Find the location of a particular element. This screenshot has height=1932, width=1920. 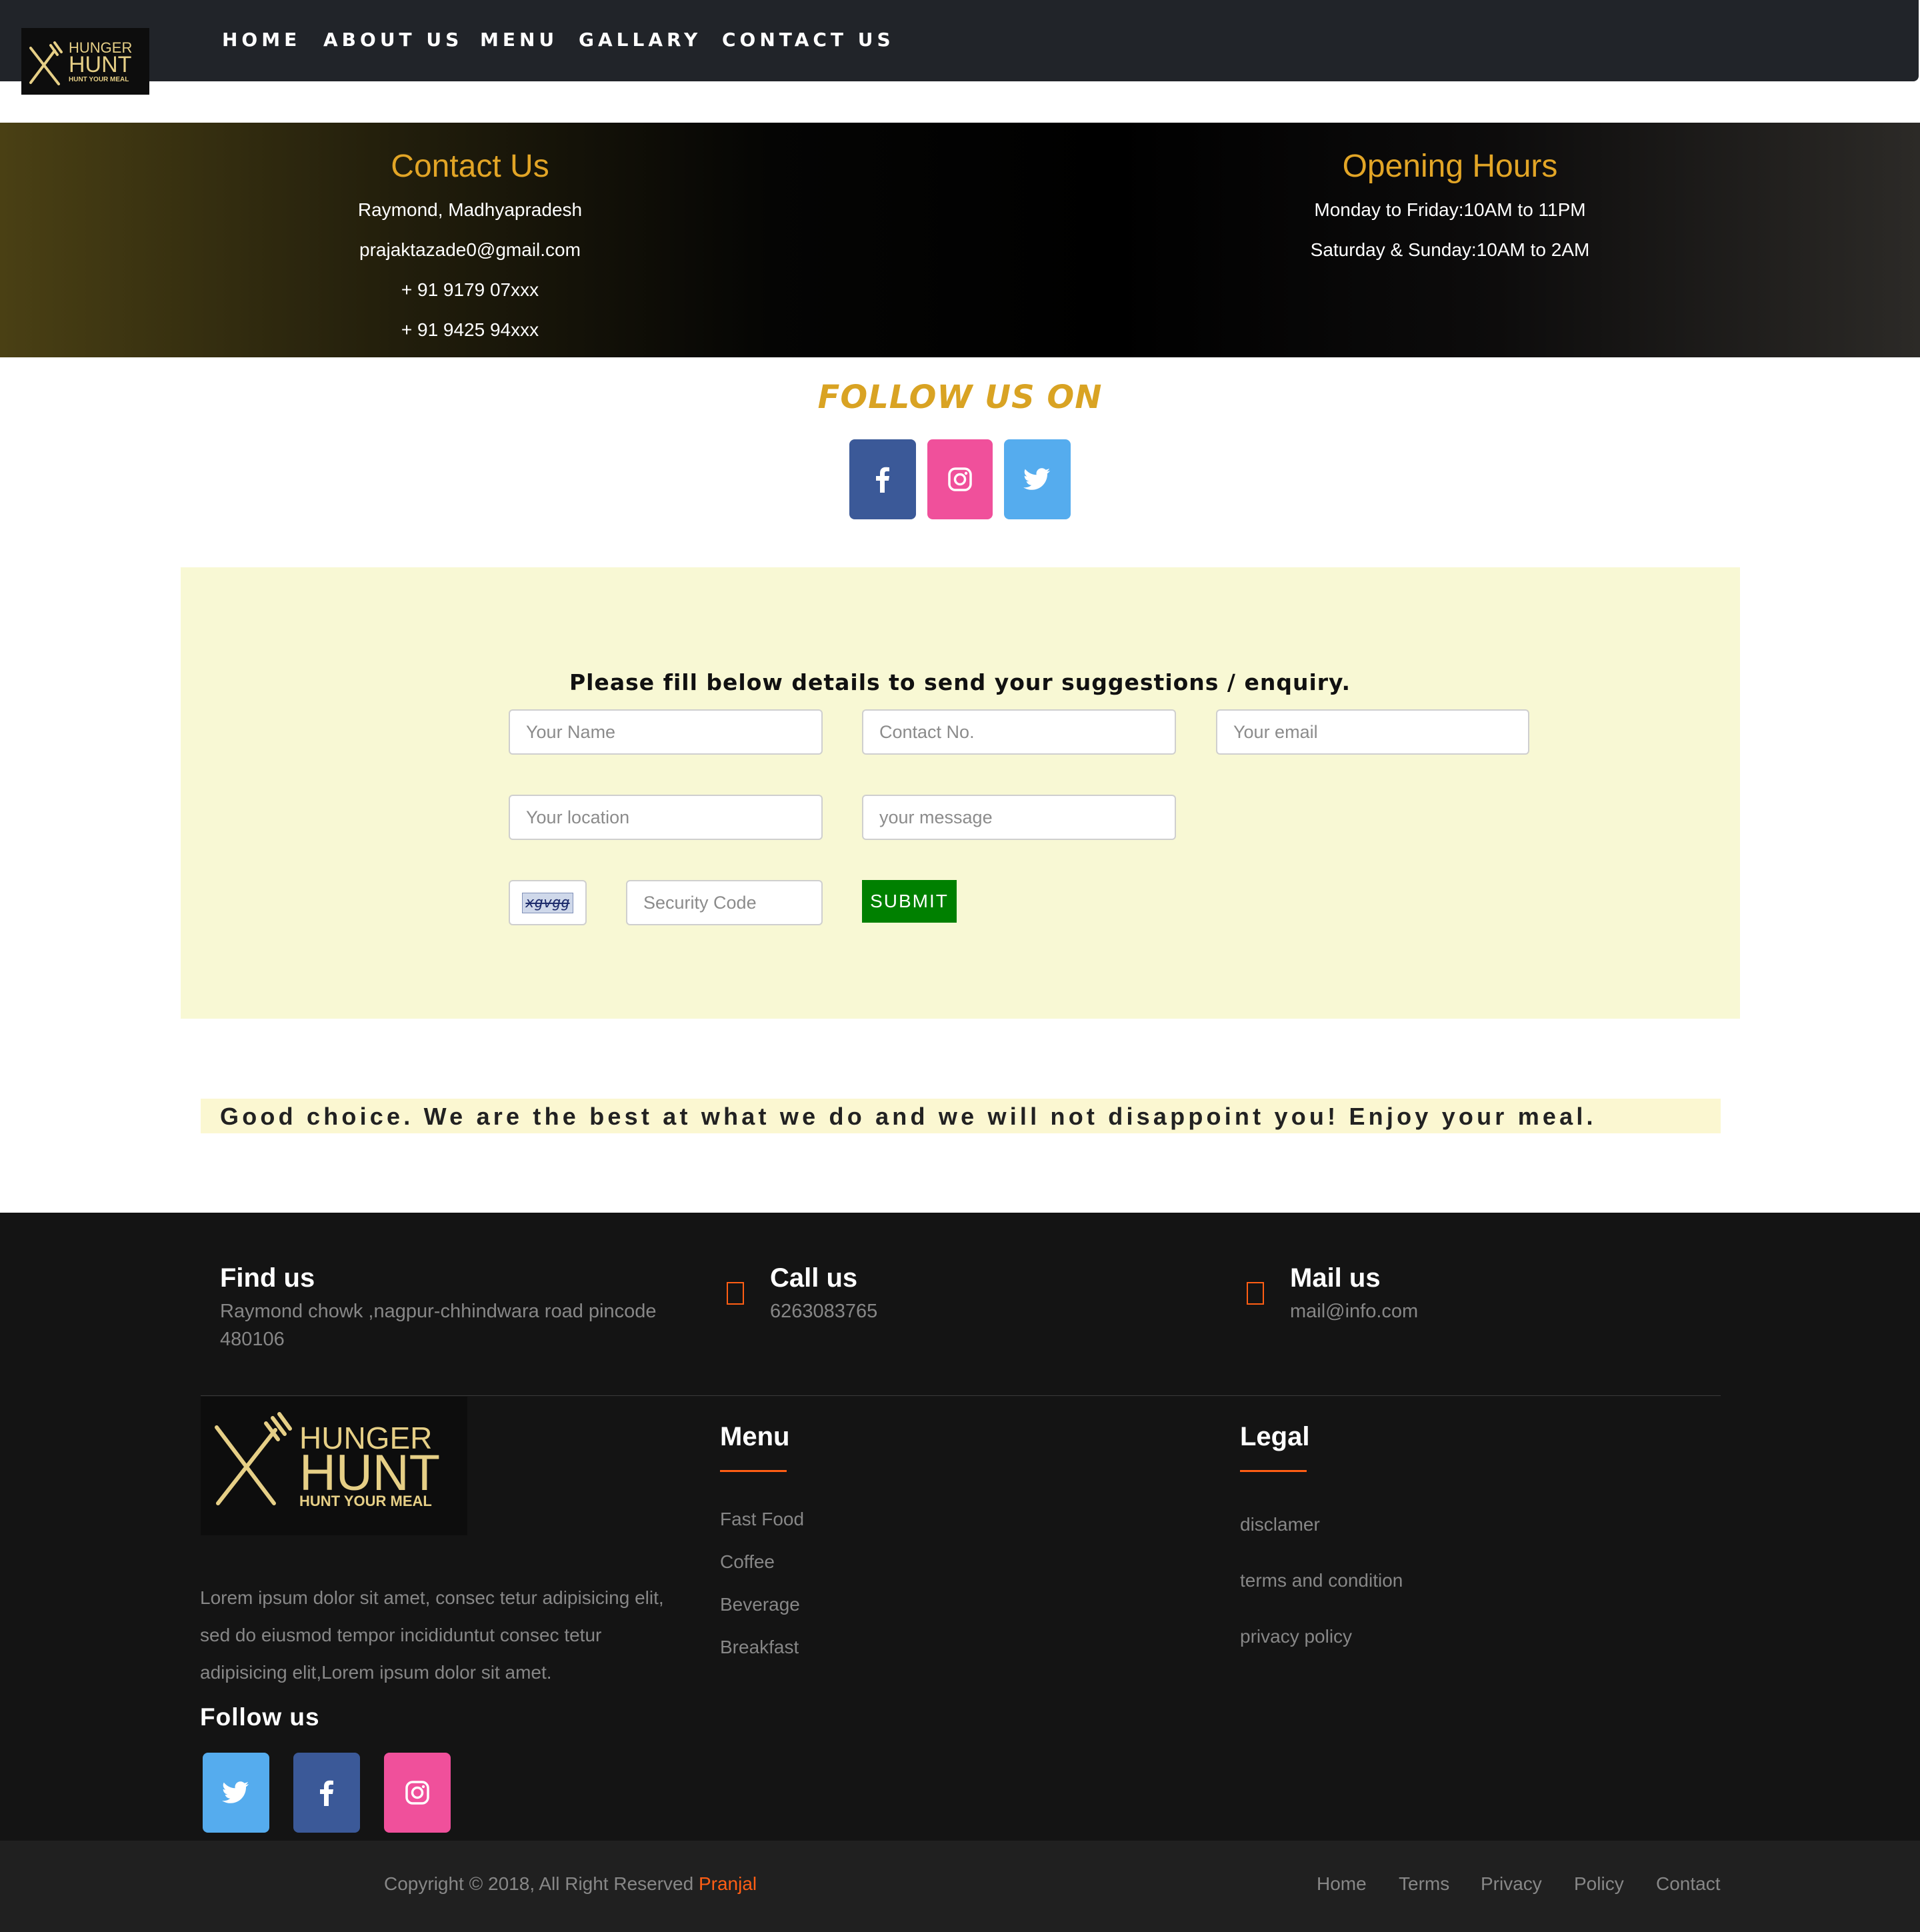

contact-title: Contact Us is located at coordinates (470, 166).